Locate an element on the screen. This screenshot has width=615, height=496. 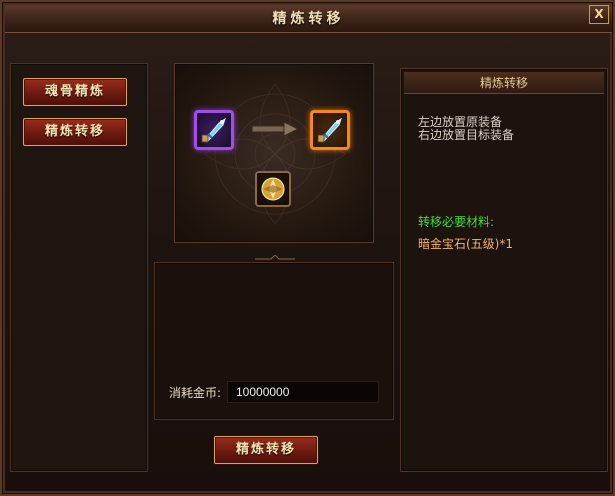
gold-gem-icon is located at coordinates (273, 189).